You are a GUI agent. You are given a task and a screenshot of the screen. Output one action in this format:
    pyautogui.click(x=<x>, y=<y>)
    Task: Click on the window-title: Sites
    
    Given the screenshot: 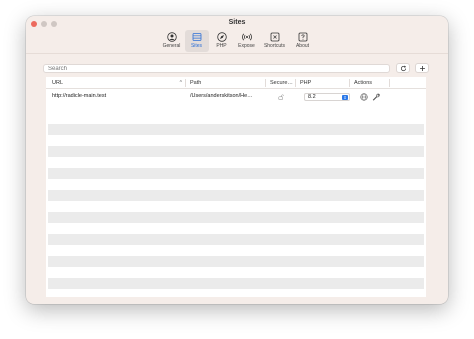 What is the action you would take?
    pyautogui.click(x=237, y=22)
    